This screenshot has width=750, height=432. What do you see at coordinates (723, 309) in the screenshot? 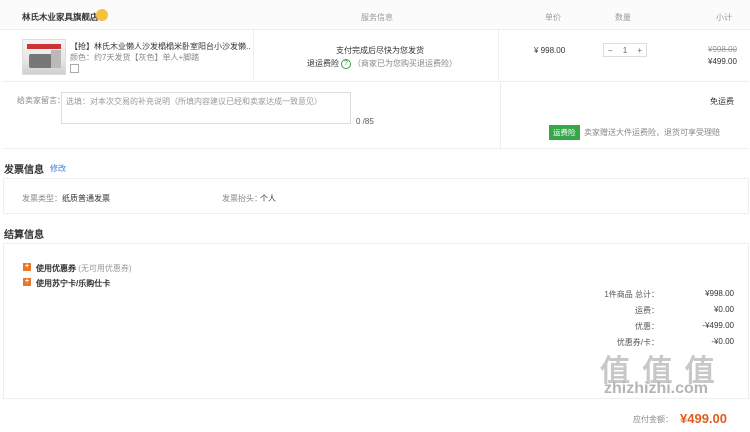
I see `summary-shipping-value: ¥0.00` at bounding box center [723, 309].